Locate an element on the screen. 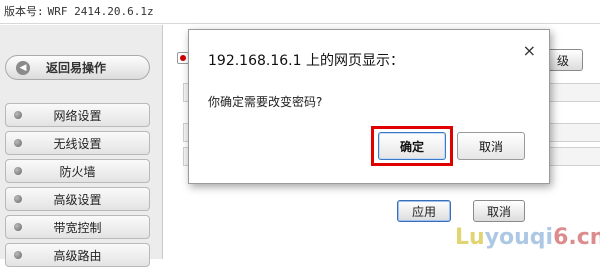  sidebar-item-routing: 高级路由 is located at coordinates (77, 255).